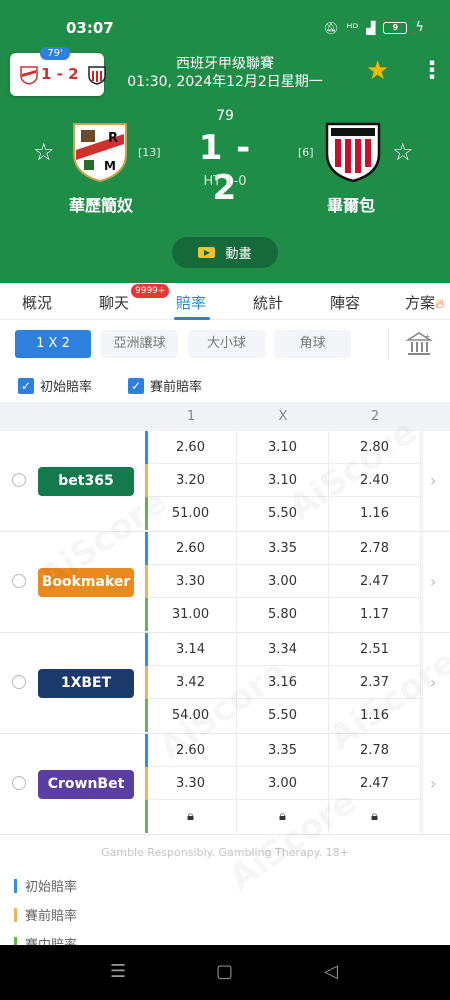 The image size is (450, 1000). What do you see at coordinates (375, 614) in the screenshot?
I see `odds-value: 1.17` at bounding box center [375, 614].